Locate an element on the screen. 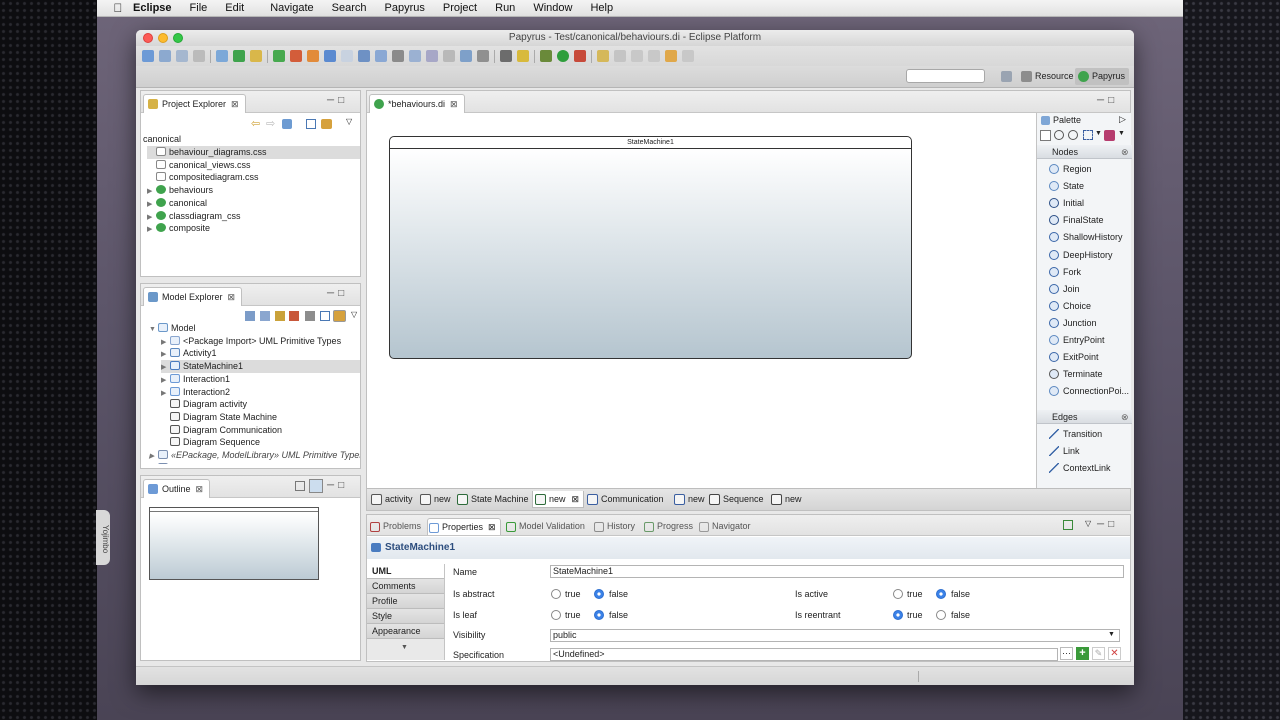 The height and width of the screenshot is (720, 1280). palette-node-shallowhistory: ShallowHistory is located at coordinates (1086, 237).